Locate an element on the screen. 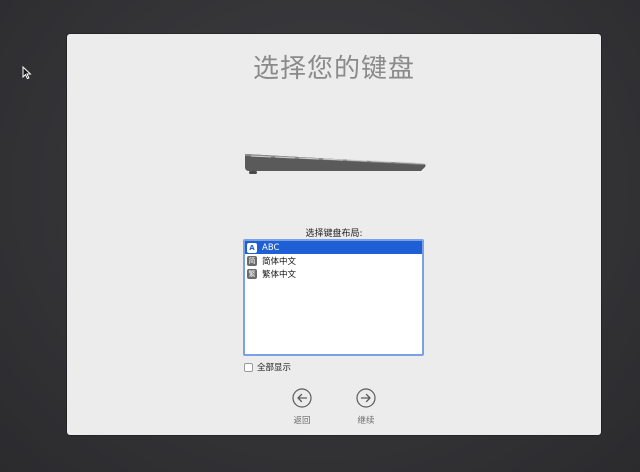 This screenshot has width=640, height=472. traditional-chinese-icon: 繁 is located at coordinates (252, 273).